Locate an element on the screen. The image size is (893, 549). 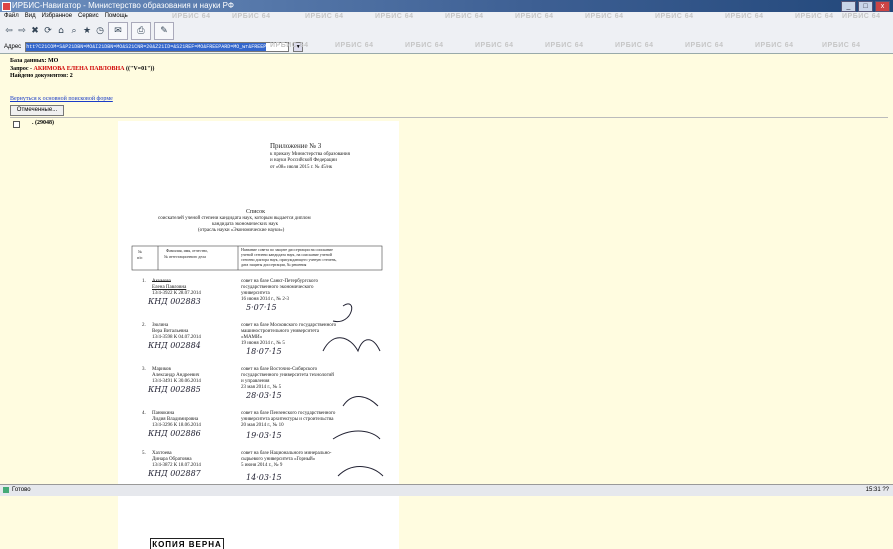
close-button: x is located at coordinates (882, 6).